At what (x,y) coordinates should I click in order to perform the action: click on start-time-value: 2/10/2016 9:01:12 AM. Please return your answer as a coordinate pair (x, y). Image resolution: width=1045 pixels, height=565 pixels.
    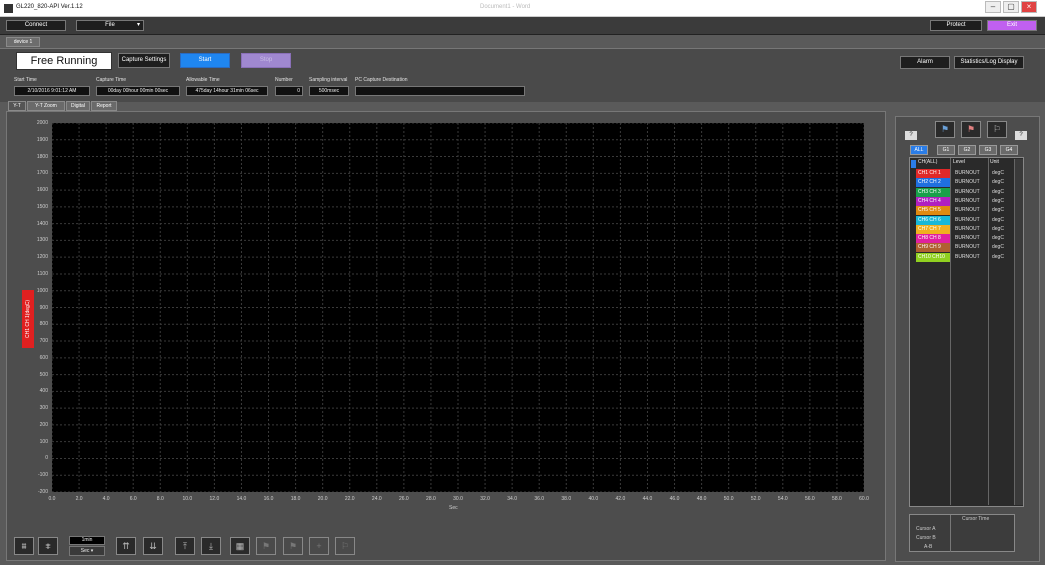
    Looking at the image, I should click on (52, 91).